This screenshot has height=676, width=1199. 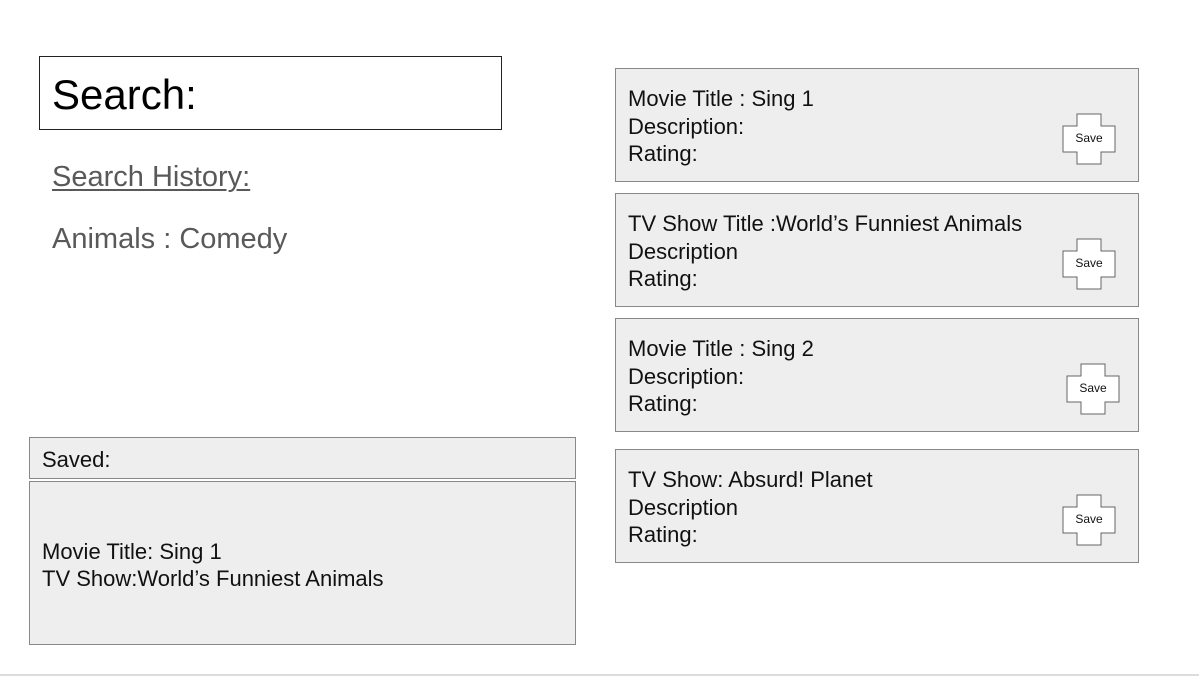 I want to click on saved-item: Movie Title: Sing 1, so click(x=213, y=551).